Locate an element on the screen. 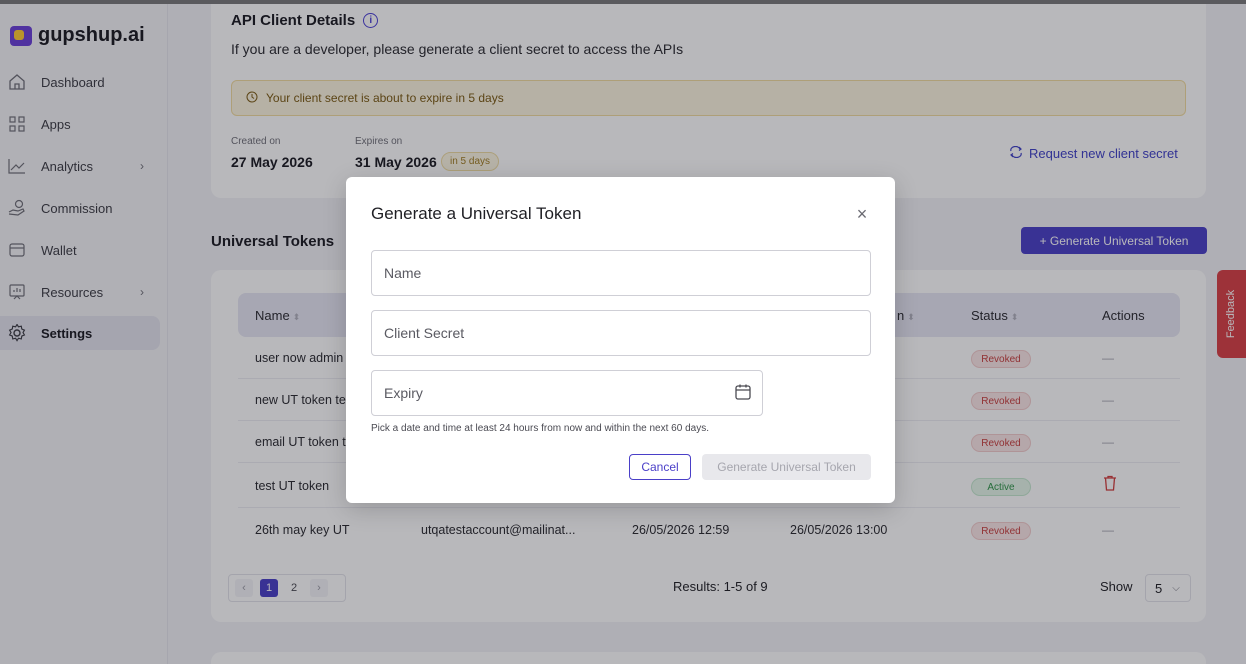  close-icon: × is located at coordinates (862, 214).